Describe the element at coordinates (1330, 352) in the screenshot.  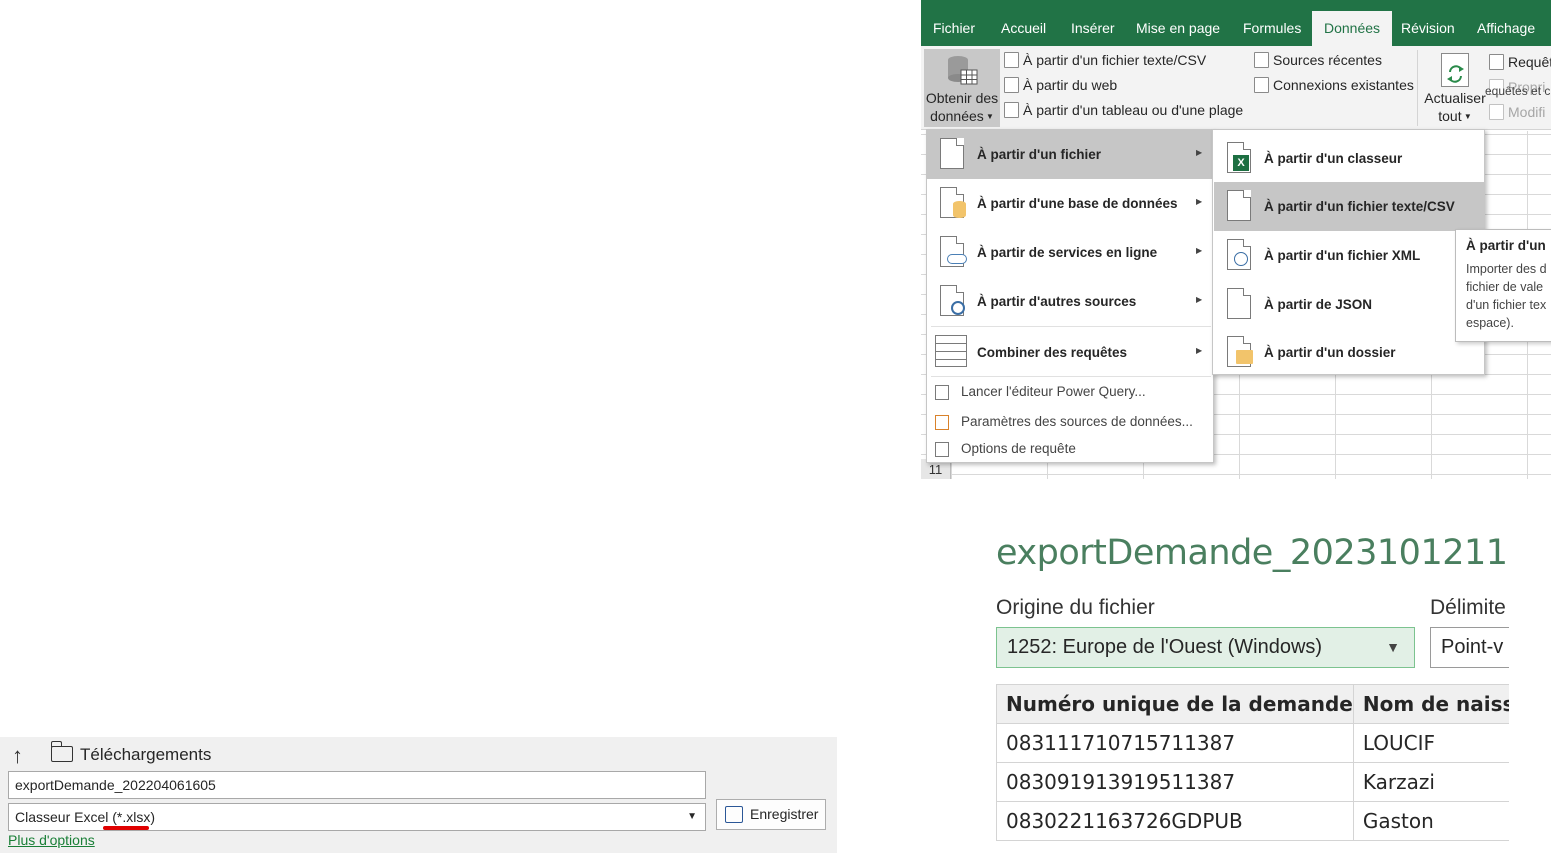
I see `submenu-item-label: À partir d'un dossier` at that location.